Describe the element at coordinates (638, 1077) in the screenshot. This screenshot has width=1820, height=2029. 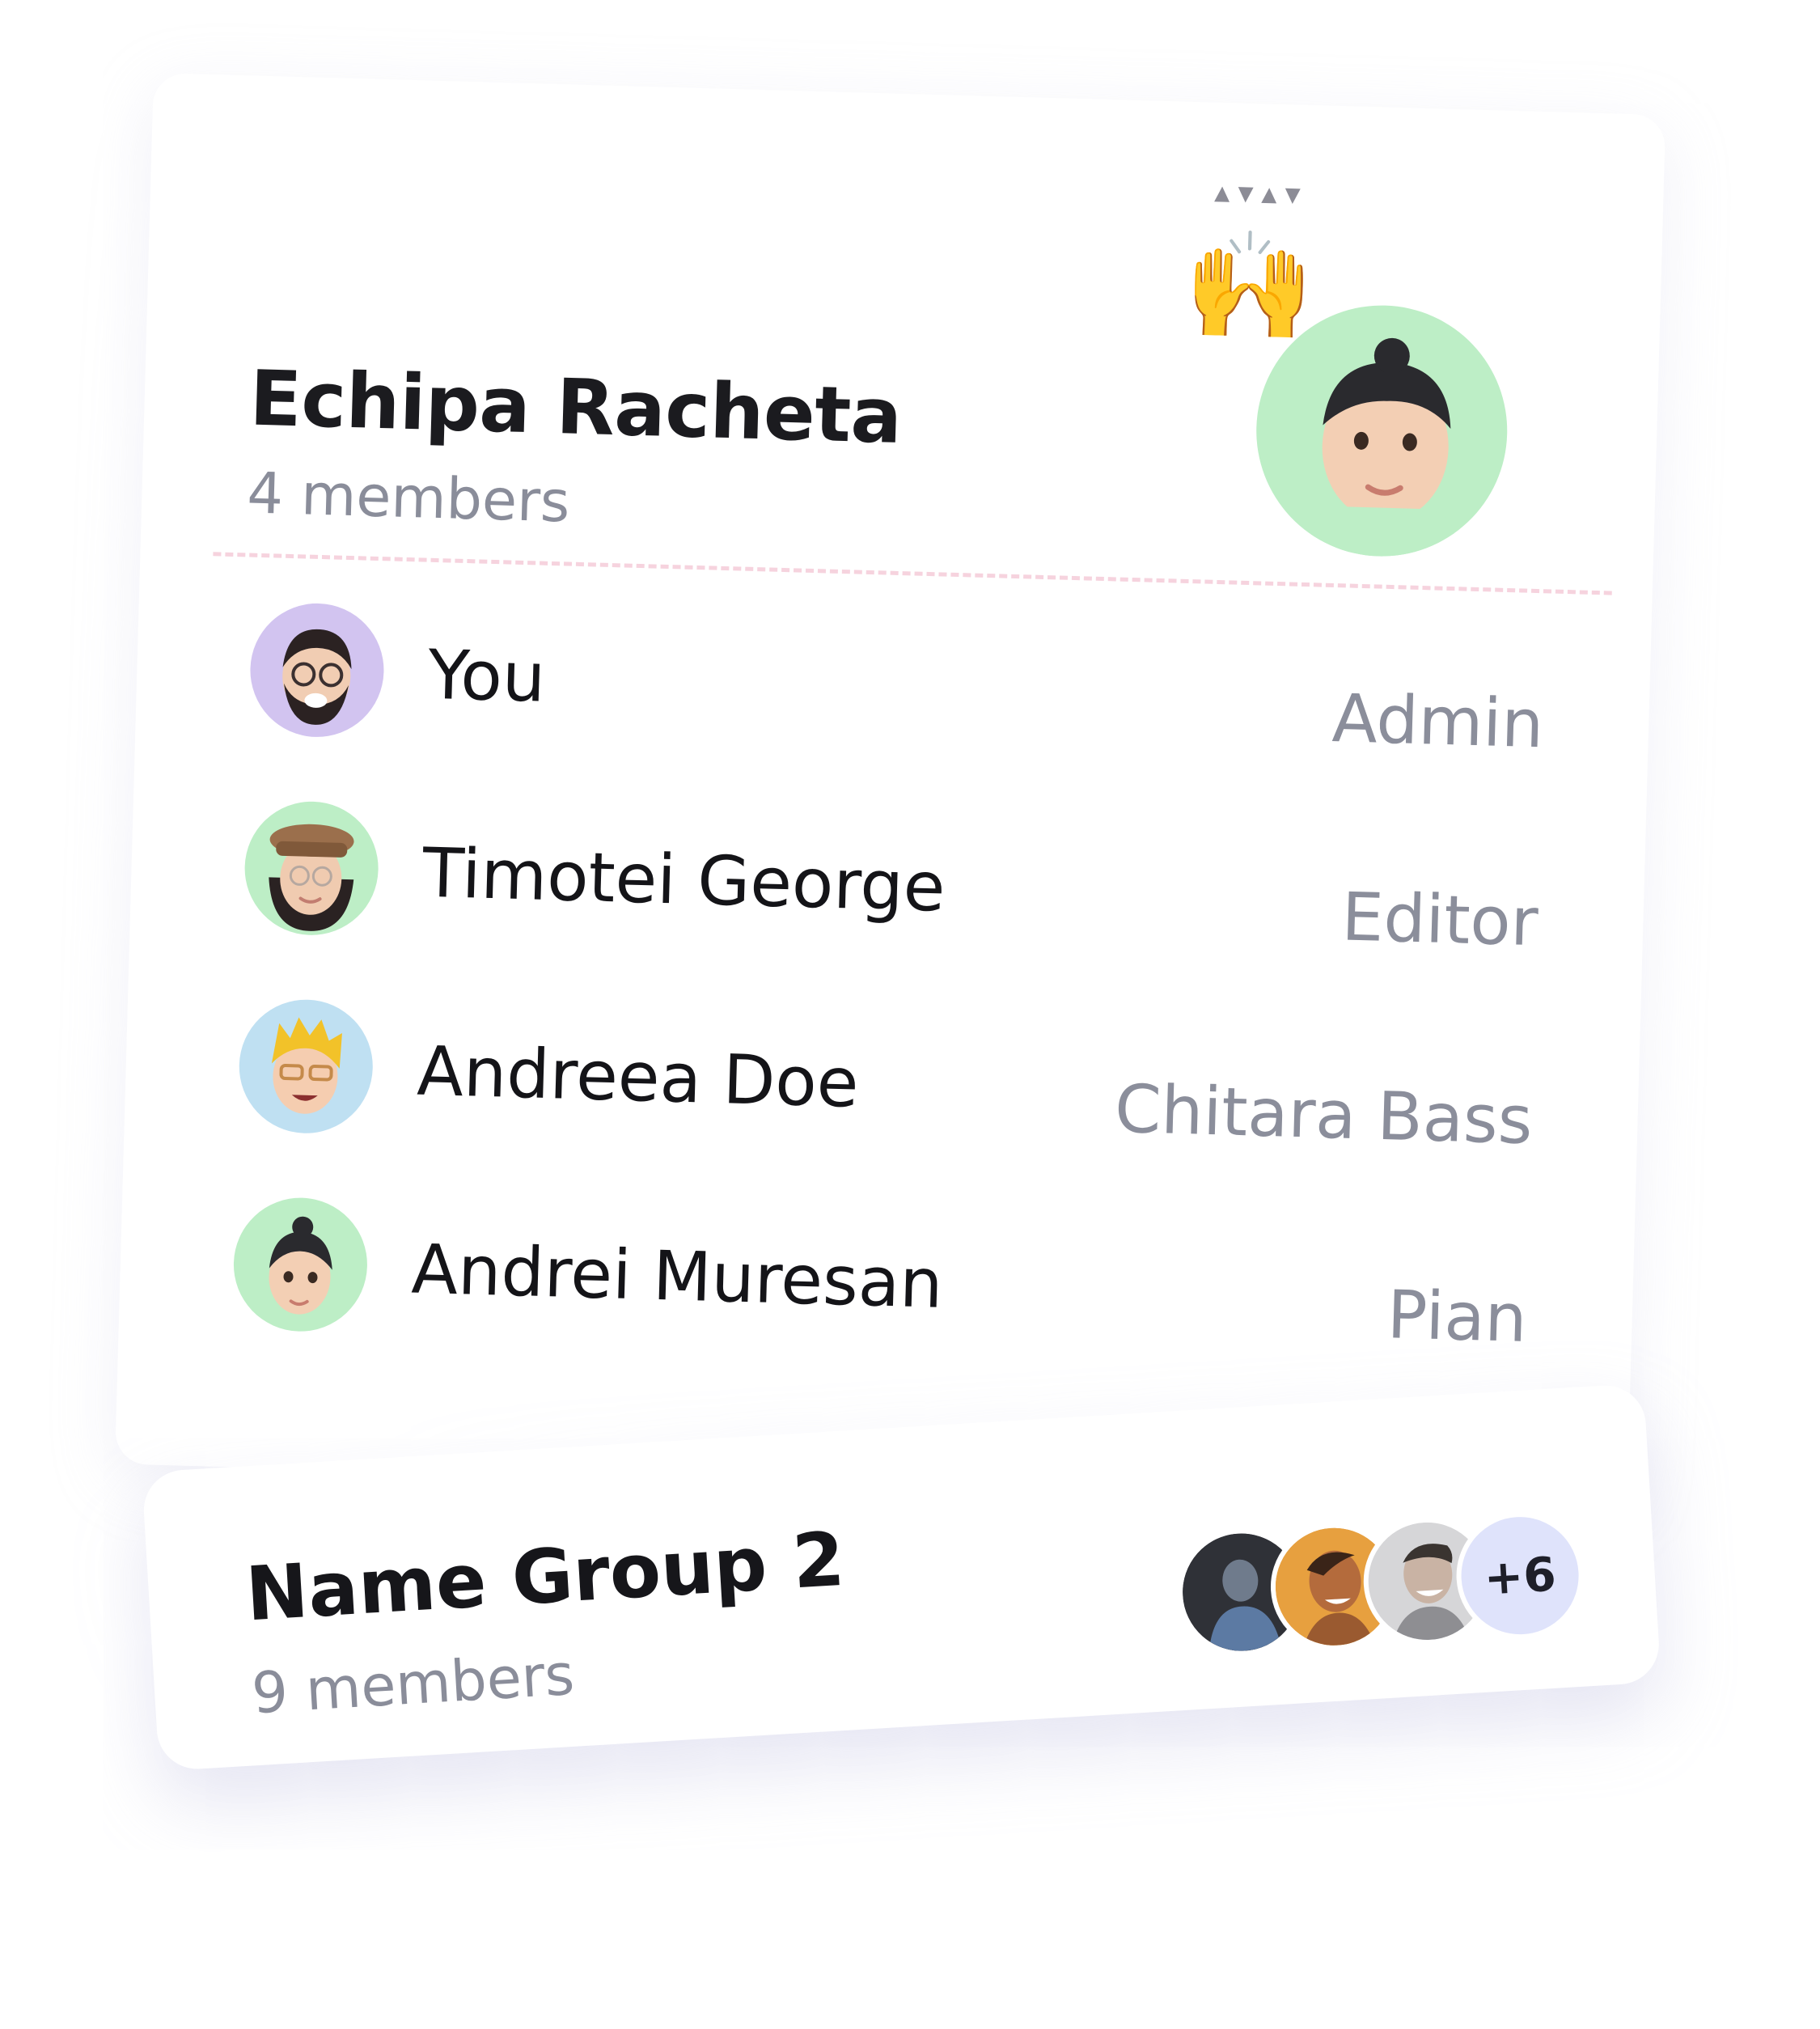
I see `member-name: Andreea Doe` at that location.